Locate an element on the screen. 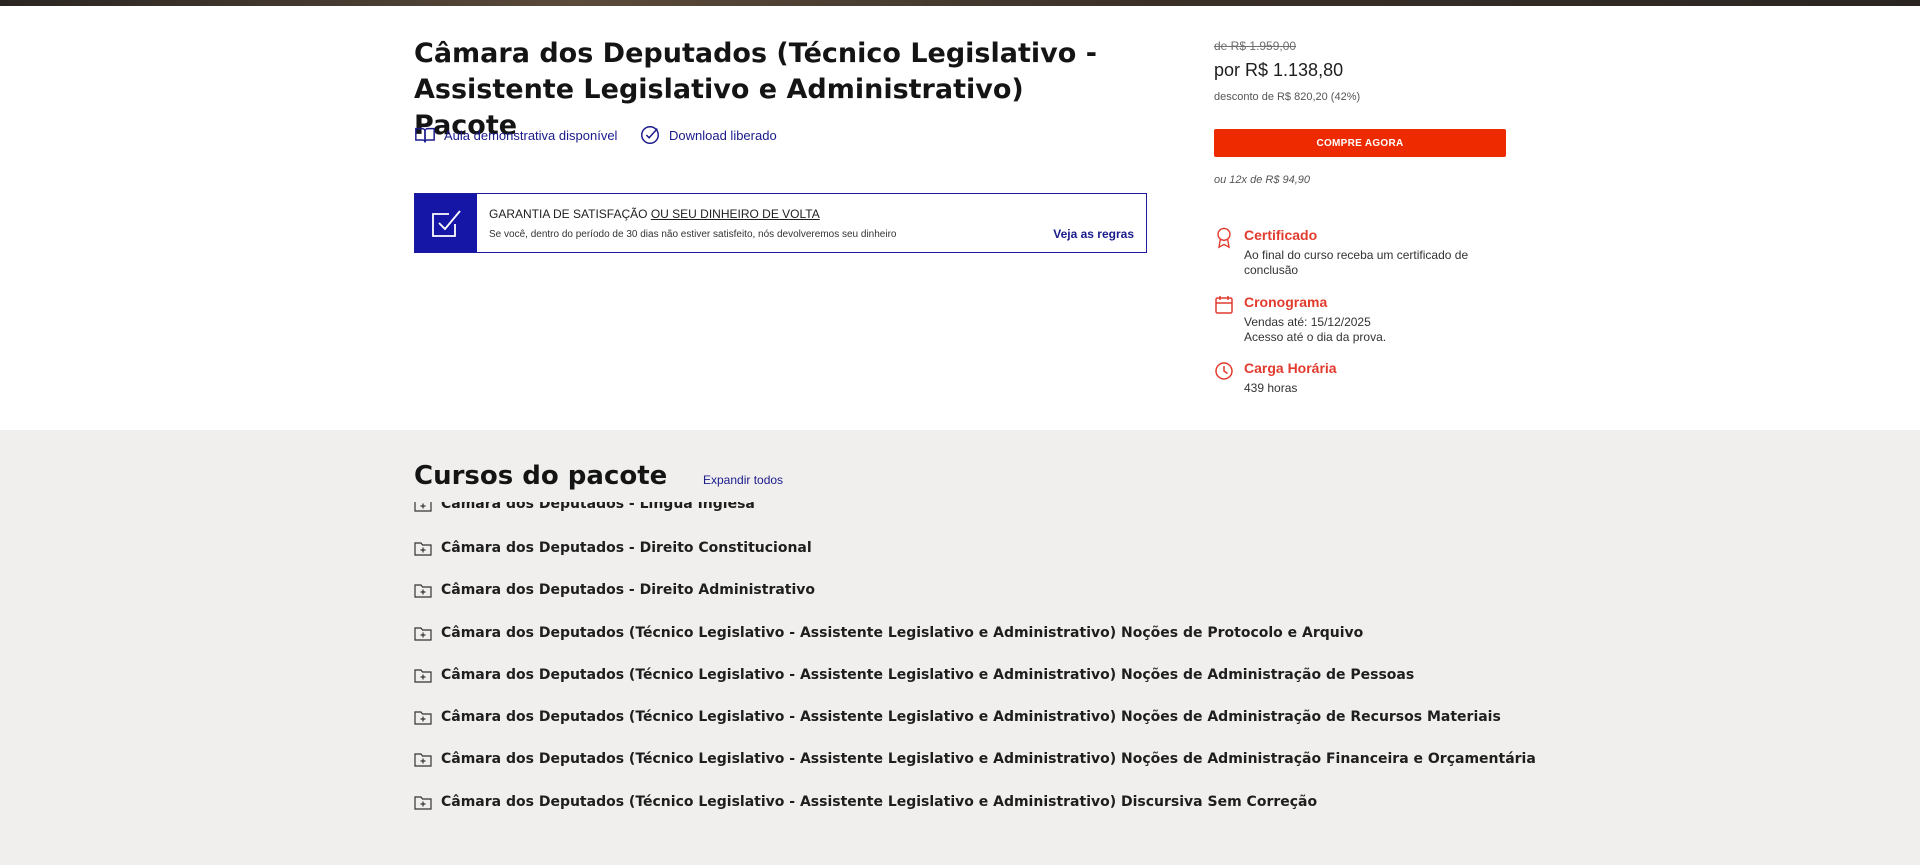 The width and height of the screenshot is (1920, 865). course-list-clip: Câmara dos Deputados - Língua Inglesa is located at coordinates (864, 509).